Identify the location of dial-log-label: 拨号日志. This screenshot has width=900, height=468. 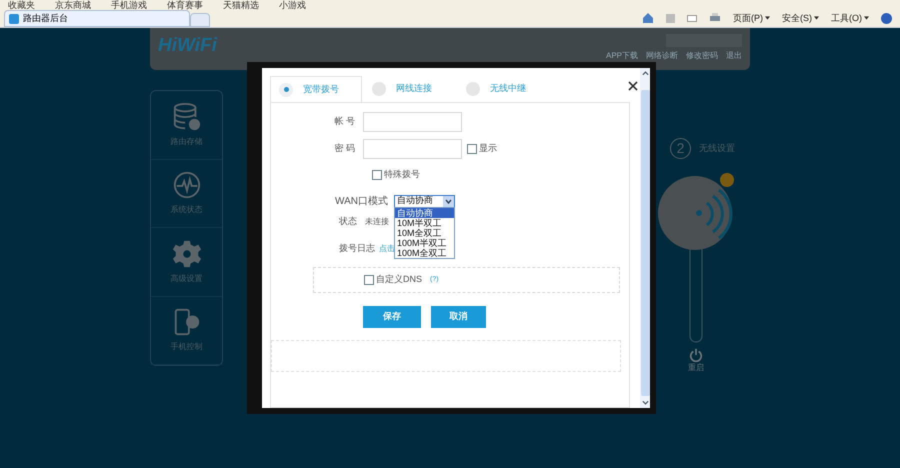
(357, 249).